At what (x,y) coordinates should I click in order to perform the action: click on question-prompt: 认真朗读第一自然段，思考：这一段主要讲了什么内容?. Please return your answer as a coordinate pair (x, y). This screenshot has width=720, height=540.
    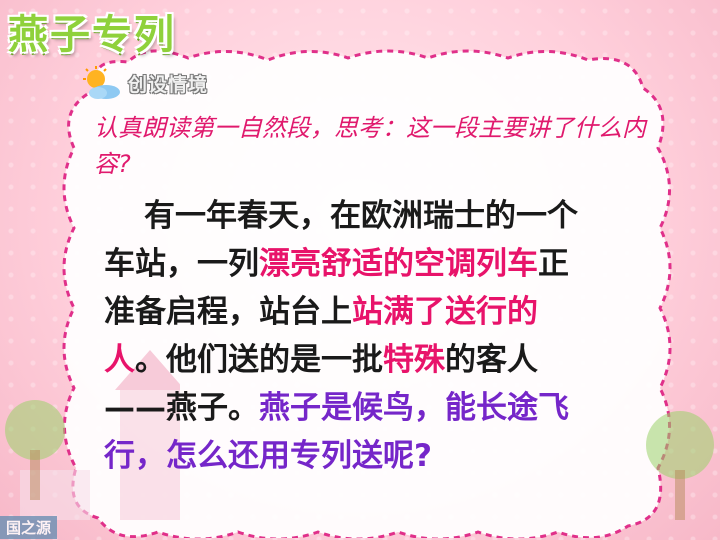
    Looking at the image, I should click on (370, 146).